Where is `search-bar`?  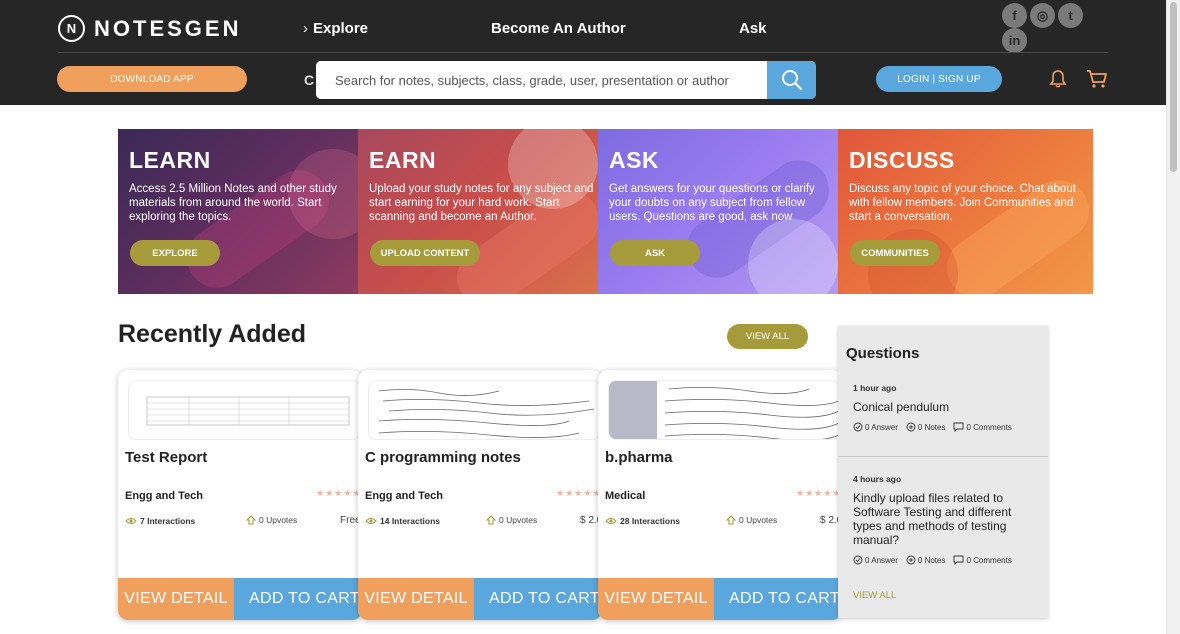
search-bar is located at coordinates (566, 80).